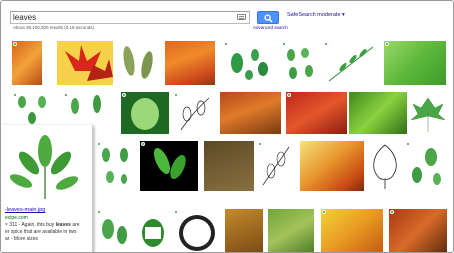 The width and height of the screenshot is (454, 253). What do you see at coordinates (54, 27) in the screenshot?
I see `results-count: About 39,100,000 results (0.18 seconds)` at bounding box center [54, 27].